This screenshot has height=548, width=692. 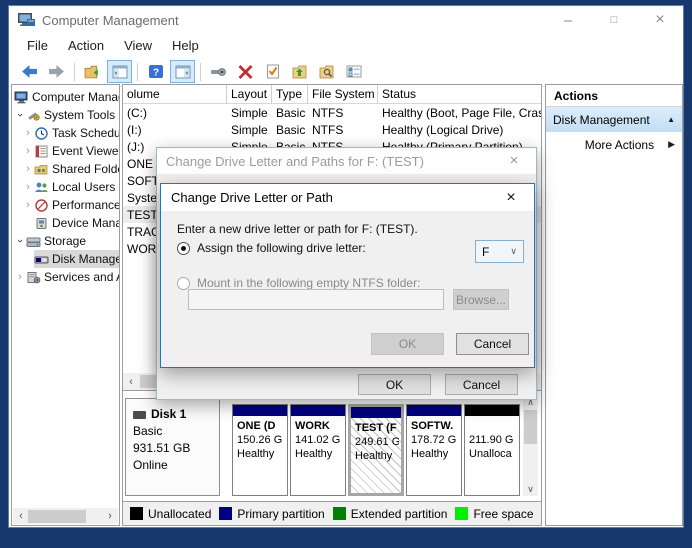 I want to click on disk-scrollbar-thumb, so click(x=530, y=427).